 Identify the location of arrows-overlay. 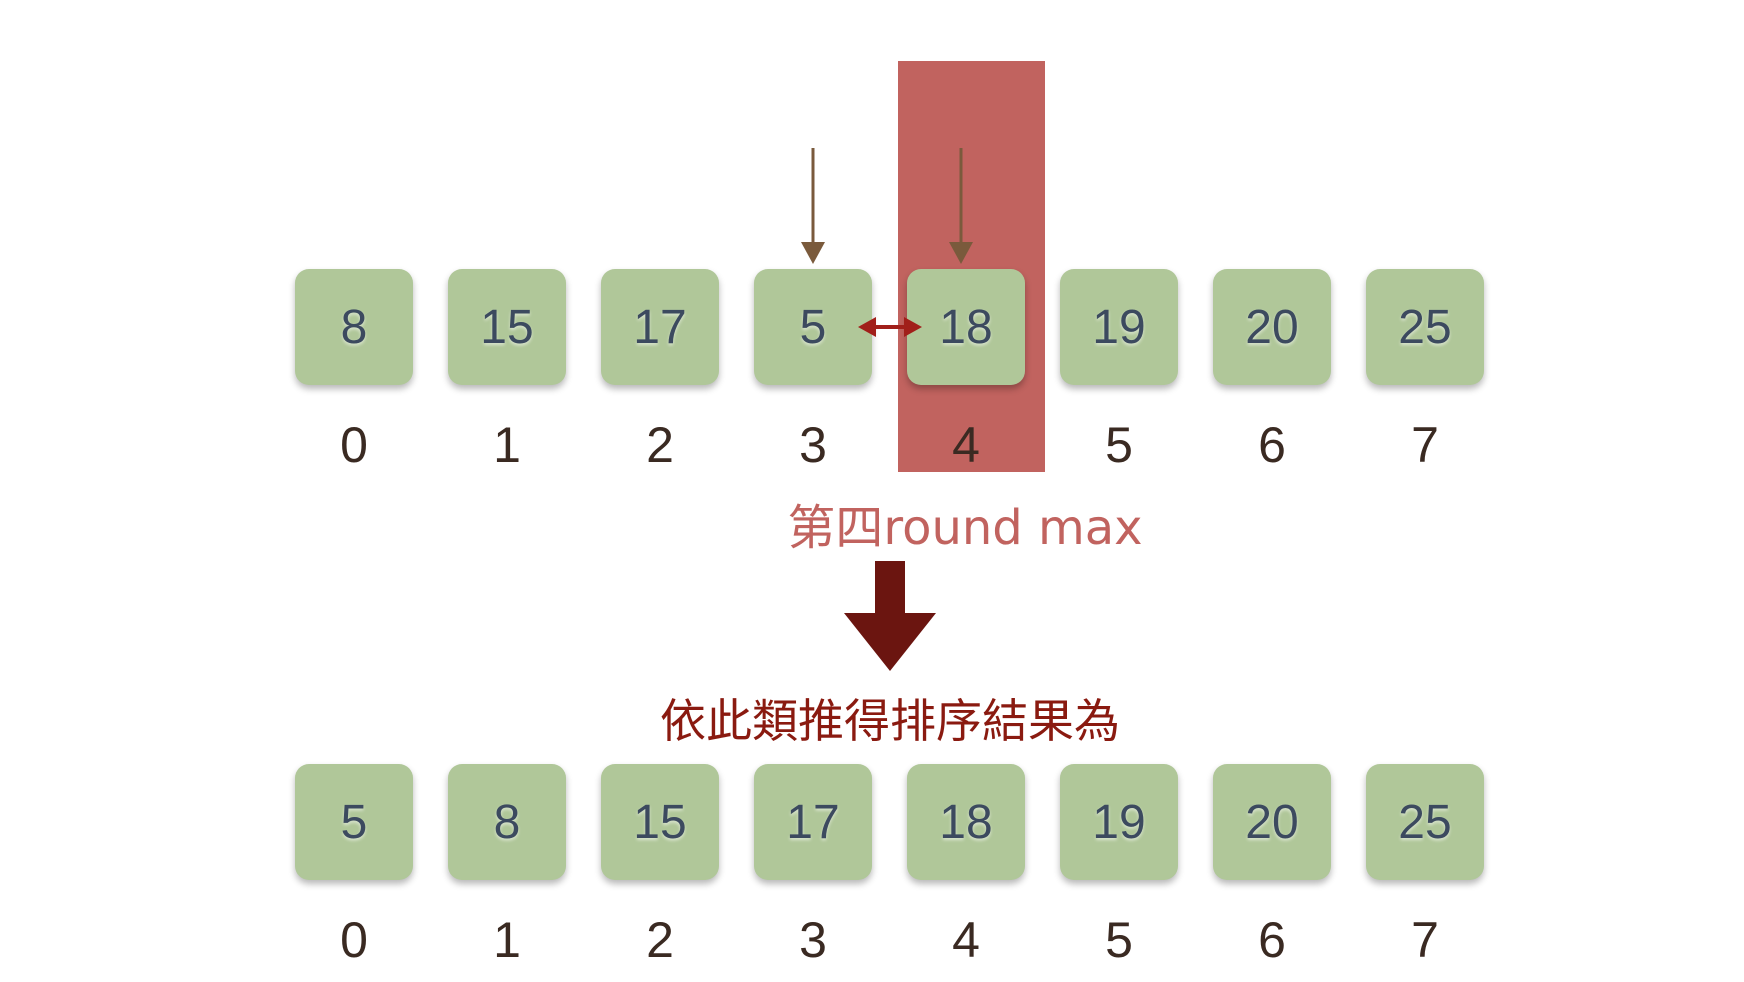
(887, 409).